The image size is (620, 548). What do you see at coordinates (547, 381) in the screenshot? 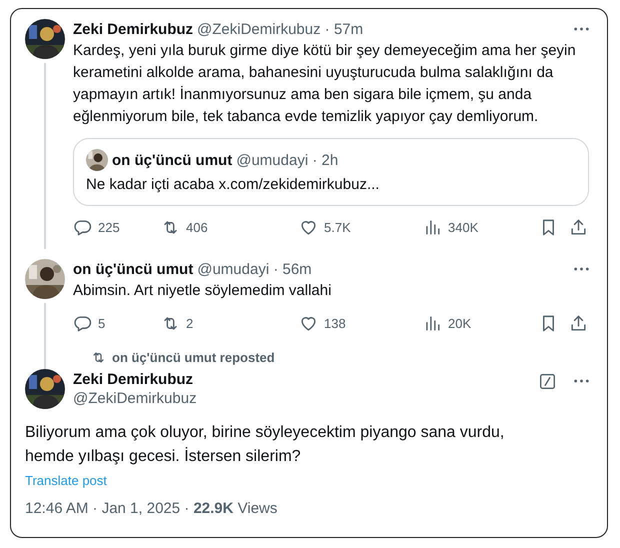
I see `edit-icon` at bounding box center [547, 381].